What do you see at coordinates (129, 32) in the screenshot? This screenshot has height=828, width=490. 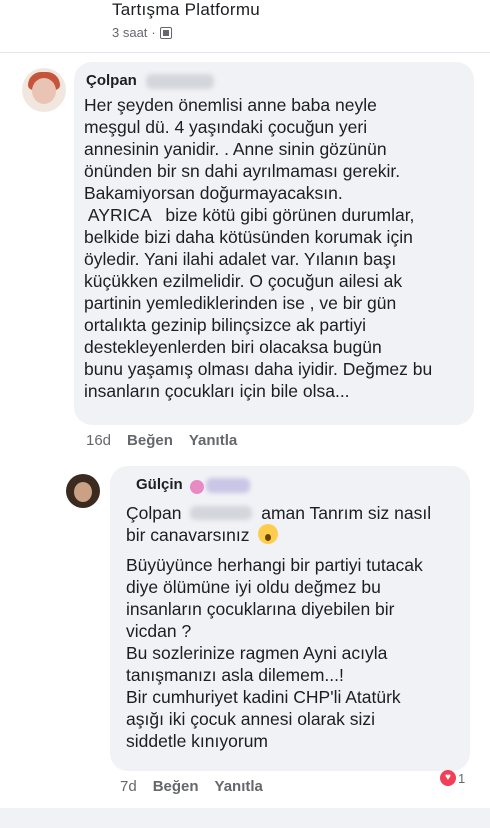 I see `post-time: 3 saat` at bounding box center [129, 32].